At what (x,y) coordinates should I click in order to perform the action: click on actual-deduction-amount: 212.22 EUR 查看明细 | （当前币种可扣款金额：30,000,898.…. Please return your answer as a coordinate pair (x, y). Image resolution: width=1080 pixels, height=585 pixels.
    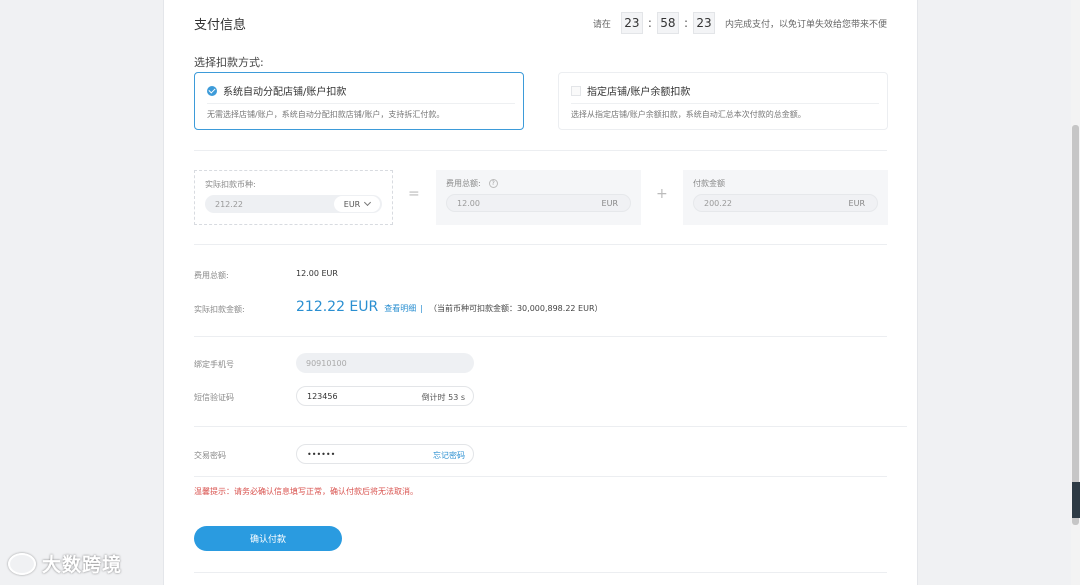
    Looking at the image, I should click on (449, 307).